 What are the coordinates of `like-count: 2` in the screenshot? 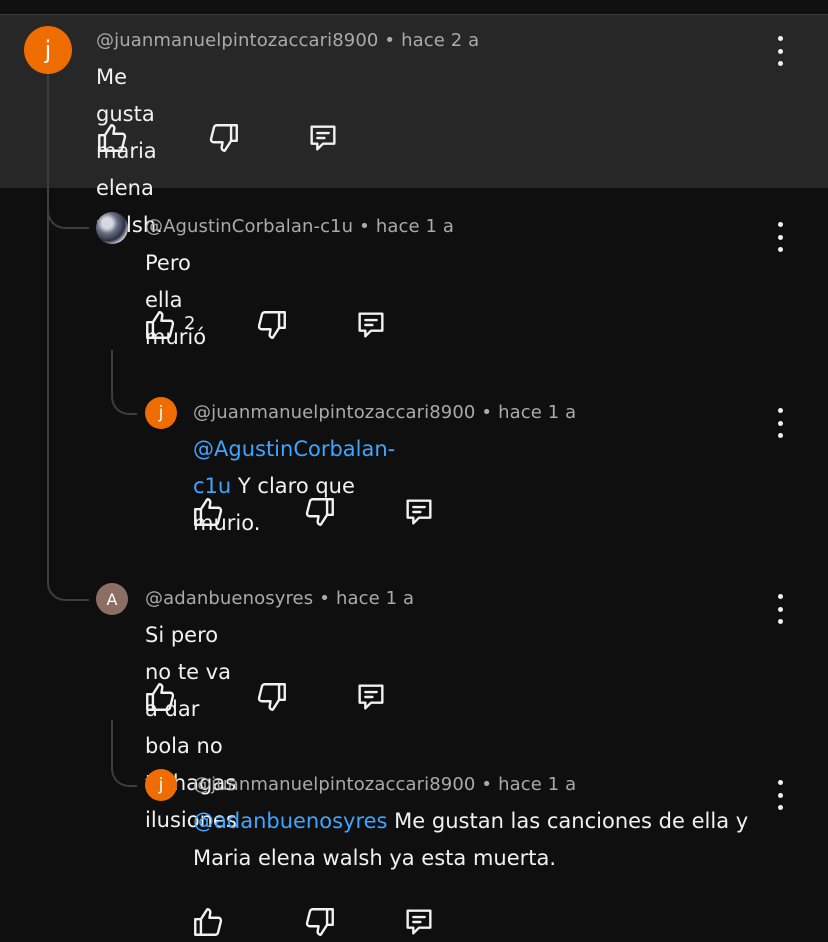 It's located at (190, 323).